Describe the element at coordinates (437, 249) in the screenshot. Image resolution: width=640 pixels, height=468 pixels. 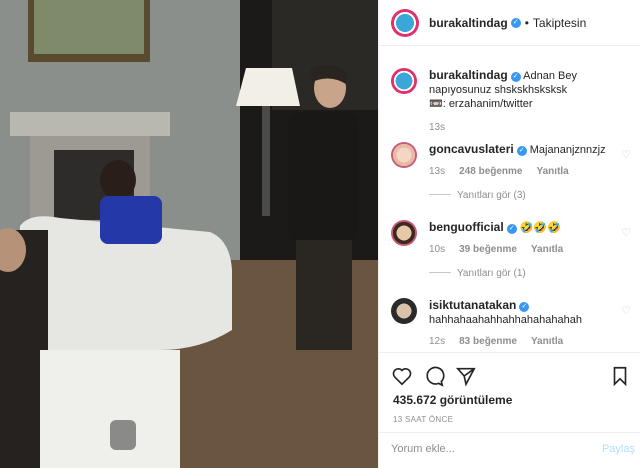
I see `comment-time: 10s` at that location.